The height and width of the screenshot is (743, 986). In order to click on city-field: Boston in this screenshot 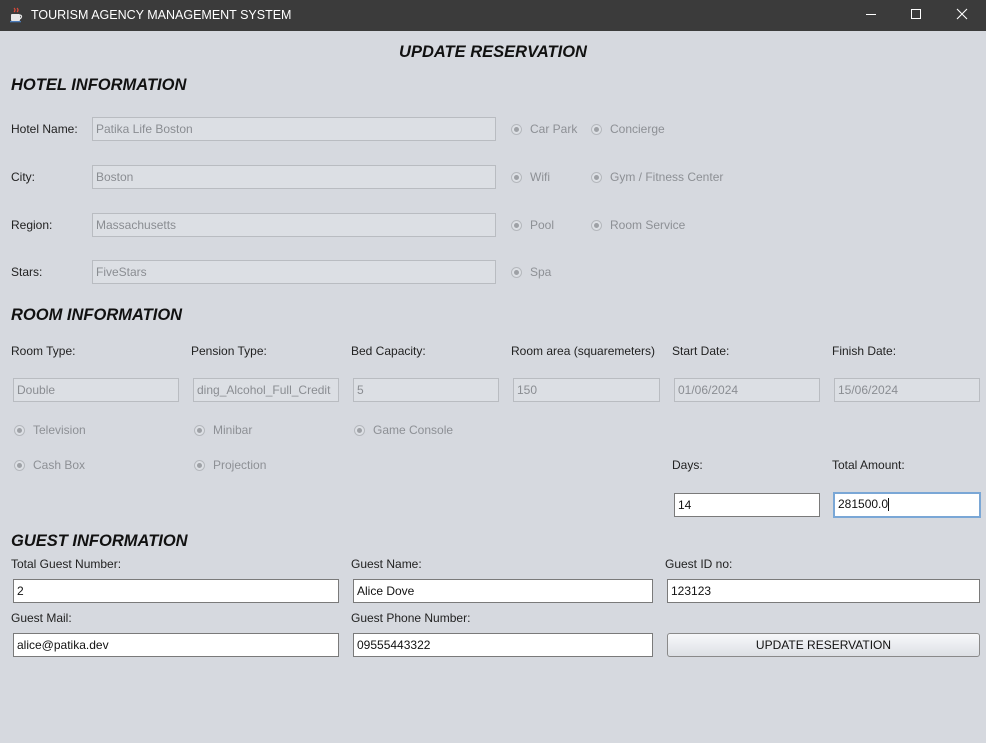, I will do `click(294, 177)`.